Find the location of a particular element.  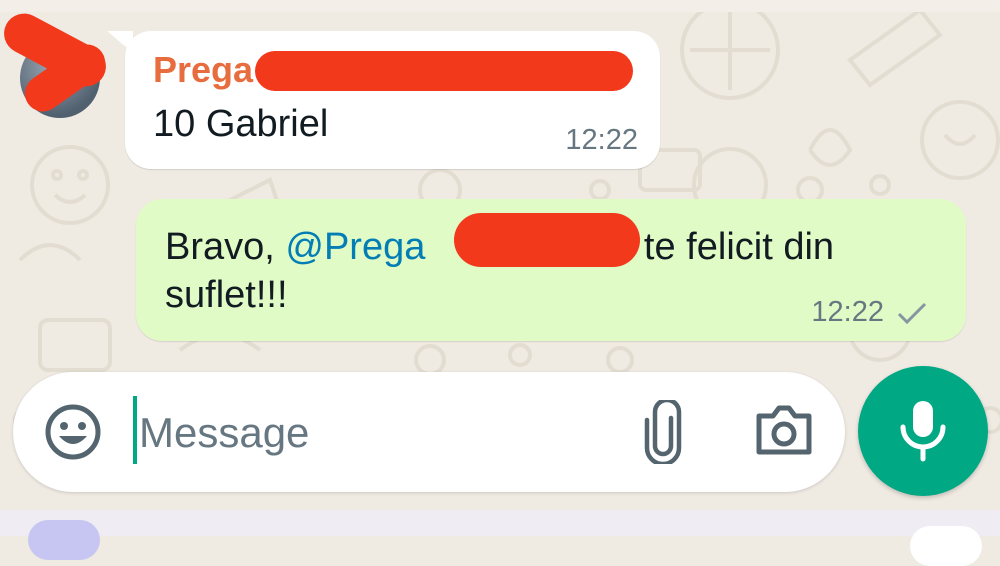

bubble-tail is located at coordinates (120, 42).